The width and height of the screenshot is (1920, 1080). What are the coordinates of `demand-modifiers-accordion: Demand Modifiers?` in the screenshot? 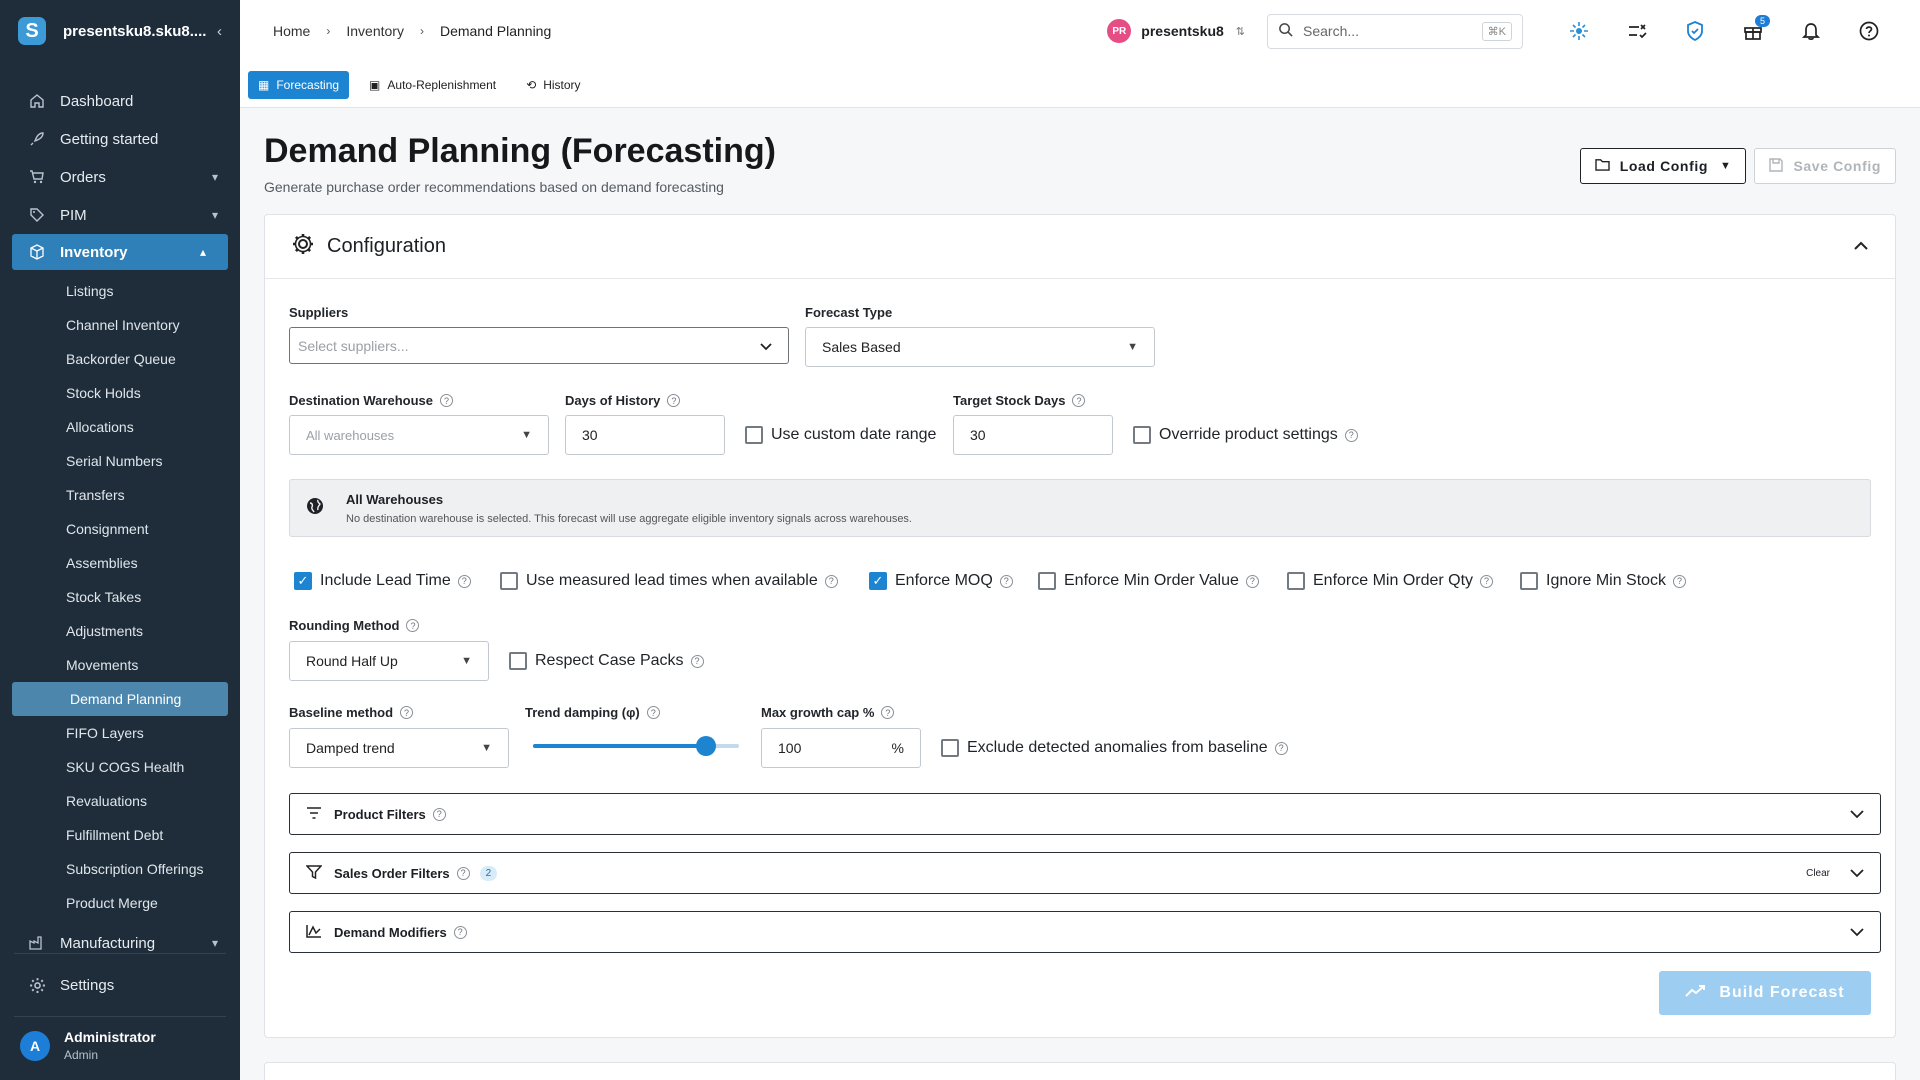 It's located at (1085, 932).